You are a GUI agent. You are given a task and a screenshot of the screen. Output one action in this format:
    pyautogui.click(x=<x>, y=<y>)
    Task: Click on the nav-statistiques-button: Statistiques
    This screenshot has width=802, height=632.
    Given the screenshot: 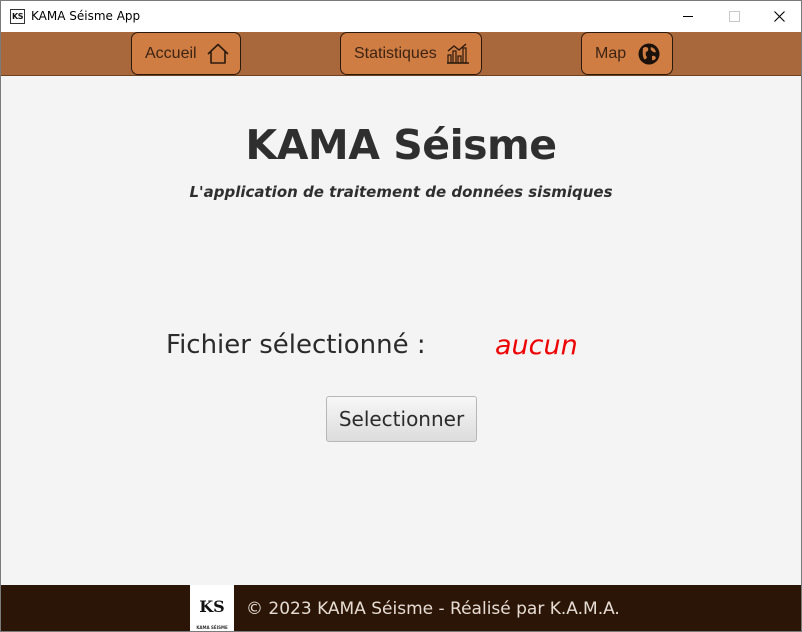 What is the action you would take?
    pyautogui.click(x=411, y=53)
    